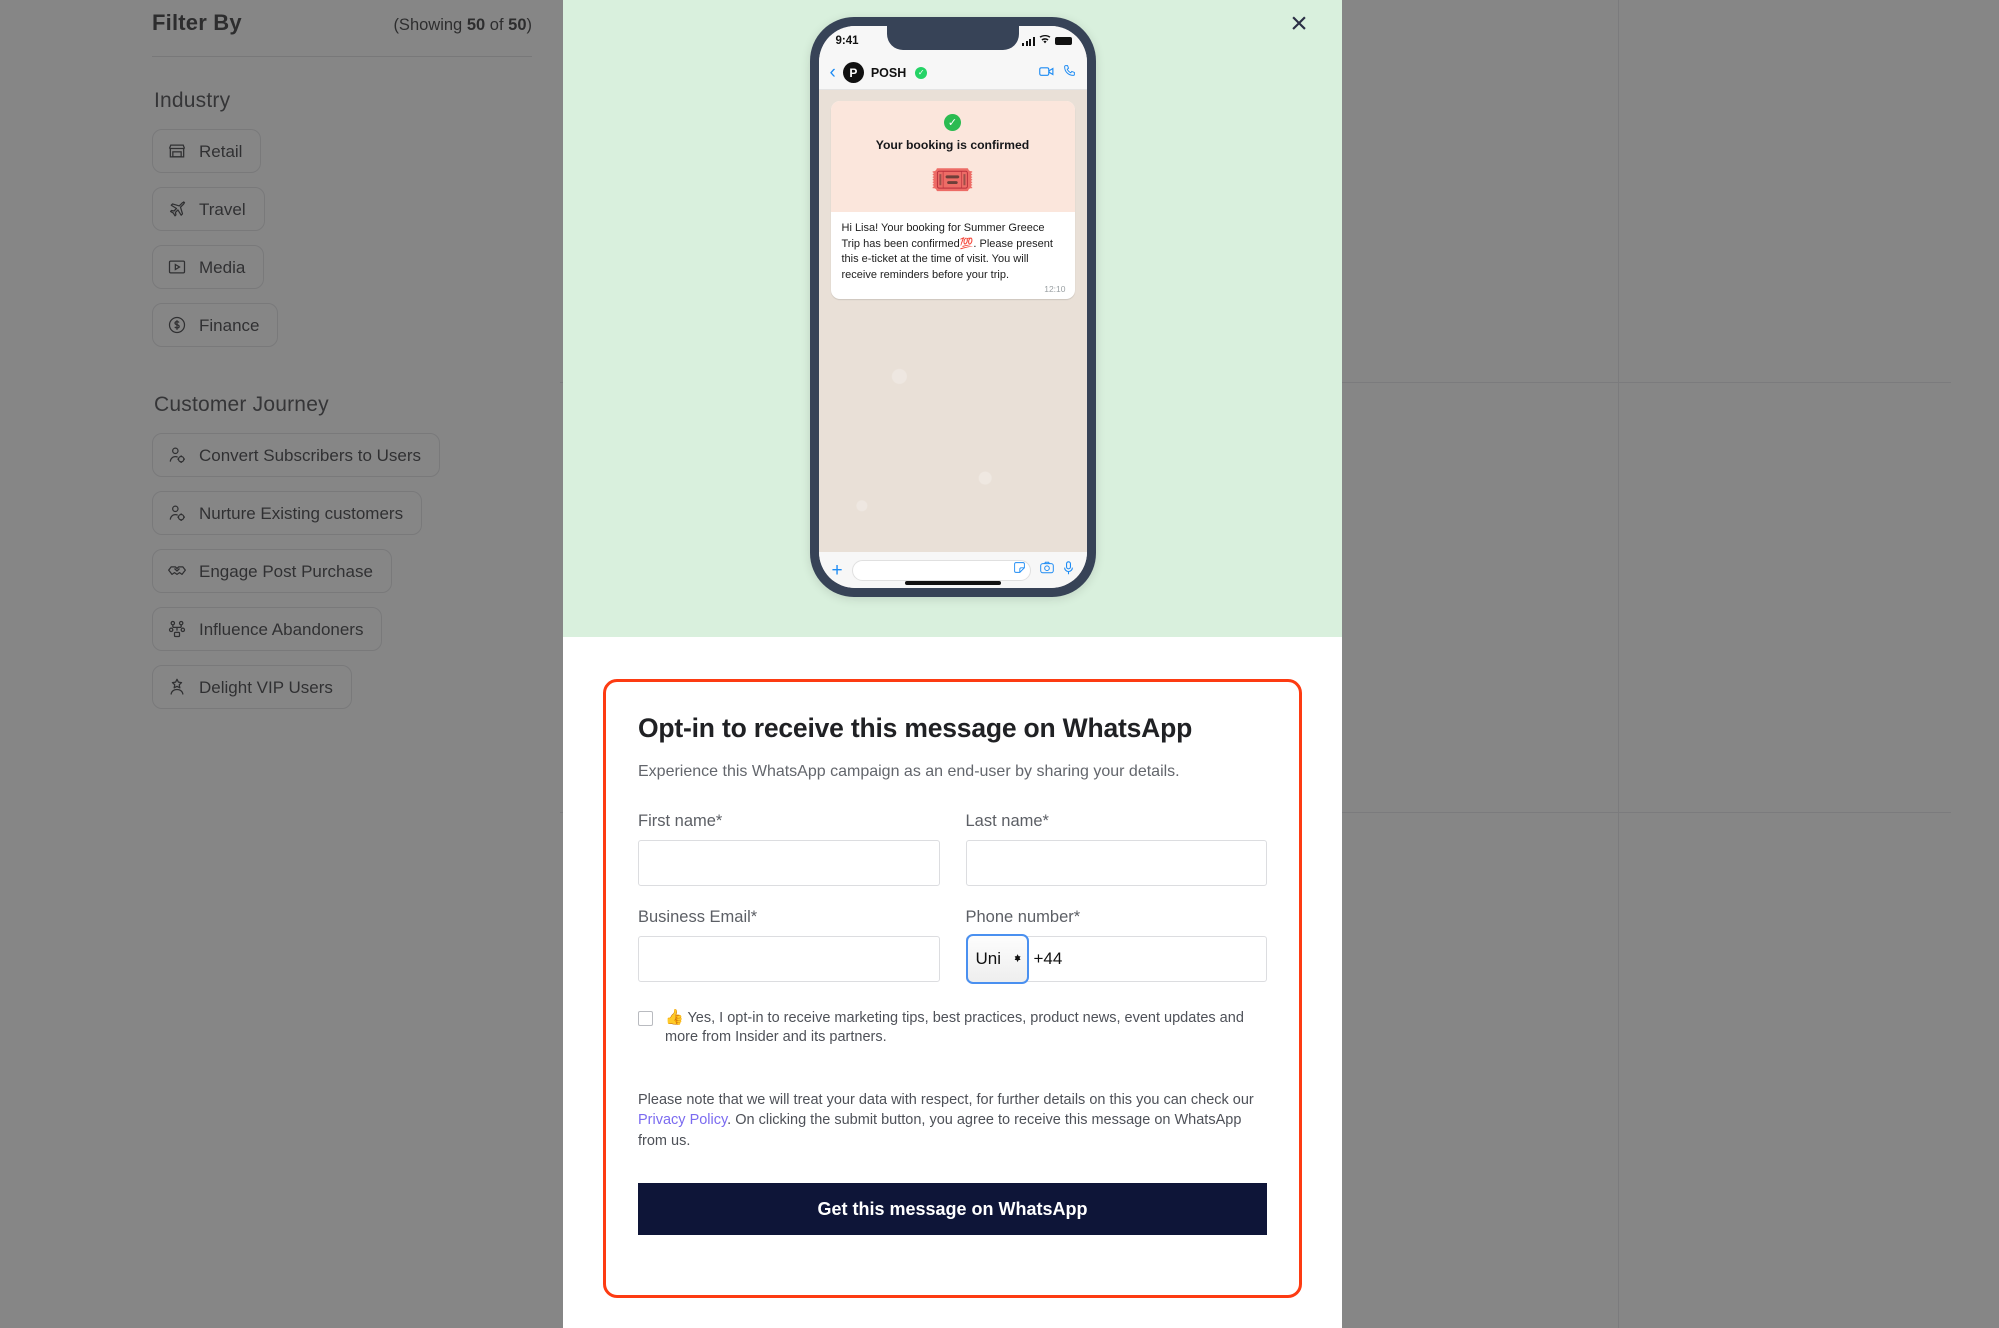 This screenshot has width=1999, height=1328. I want to click on contact-name: POSH, so click(888, 72).